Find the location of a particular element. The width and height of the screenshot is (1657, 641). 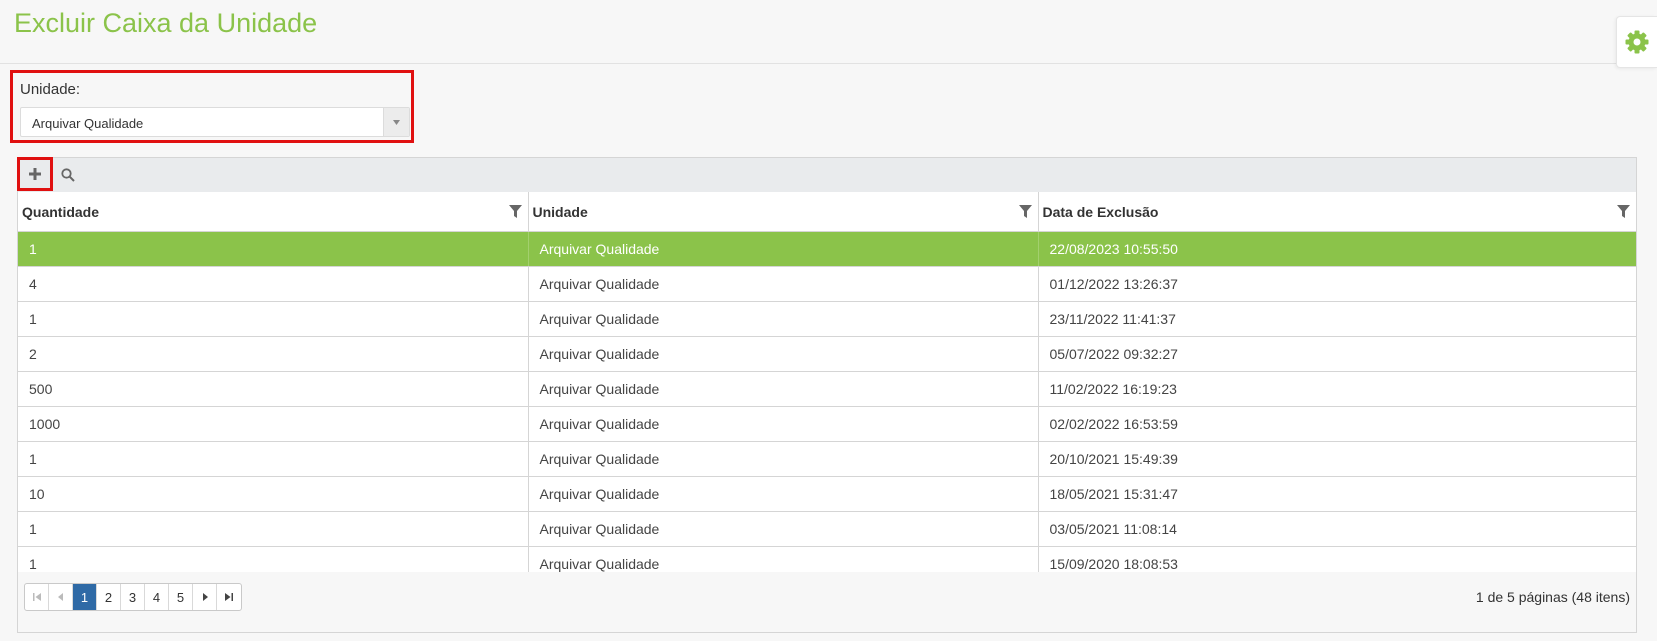

page-button-3: 3 is located at coordinates (133, 597).